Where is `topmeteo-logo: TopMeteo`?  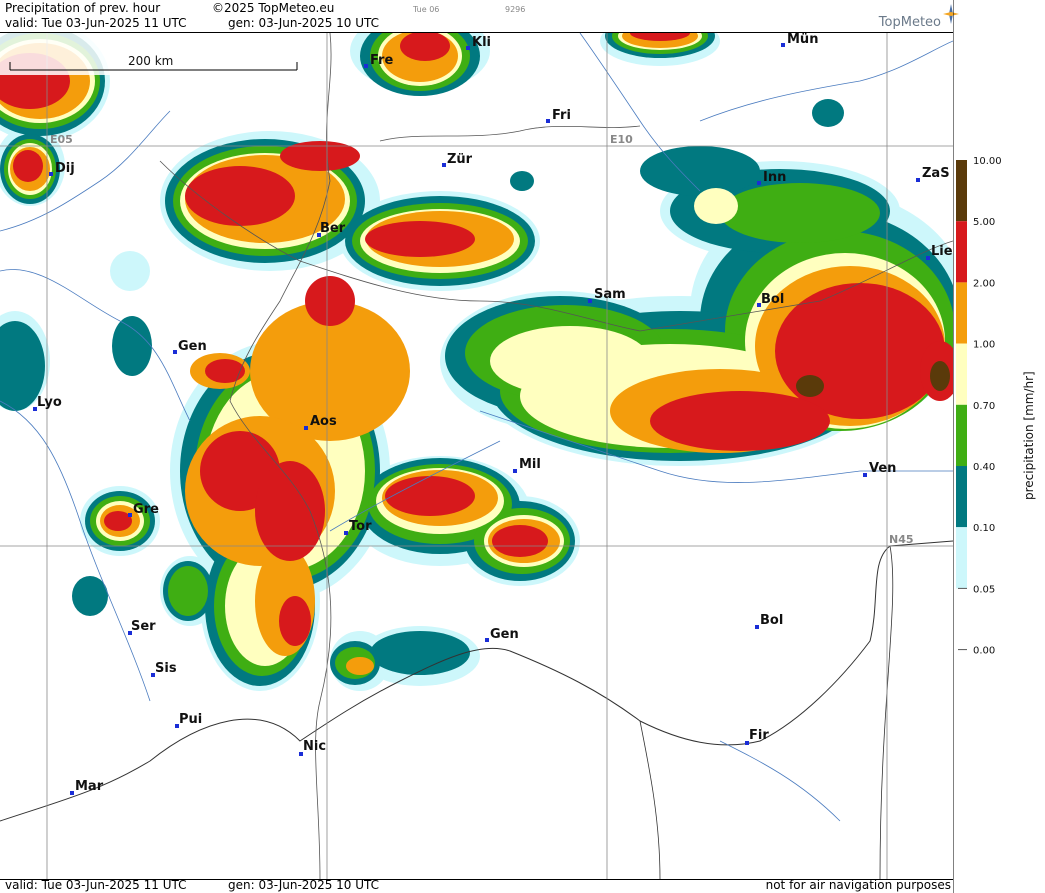
topmeteo-logo: TopMeteo is located at coordinates (918, 17).